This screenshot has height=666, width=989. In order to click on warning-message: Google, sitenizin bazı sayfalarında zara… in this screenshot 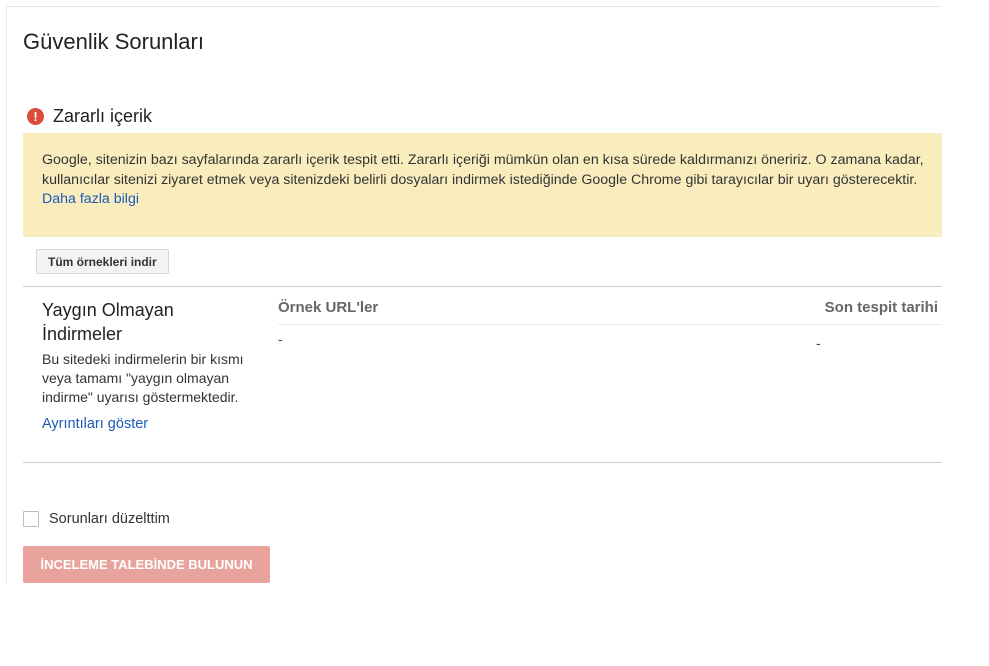, I will do `click(482, 185)`.